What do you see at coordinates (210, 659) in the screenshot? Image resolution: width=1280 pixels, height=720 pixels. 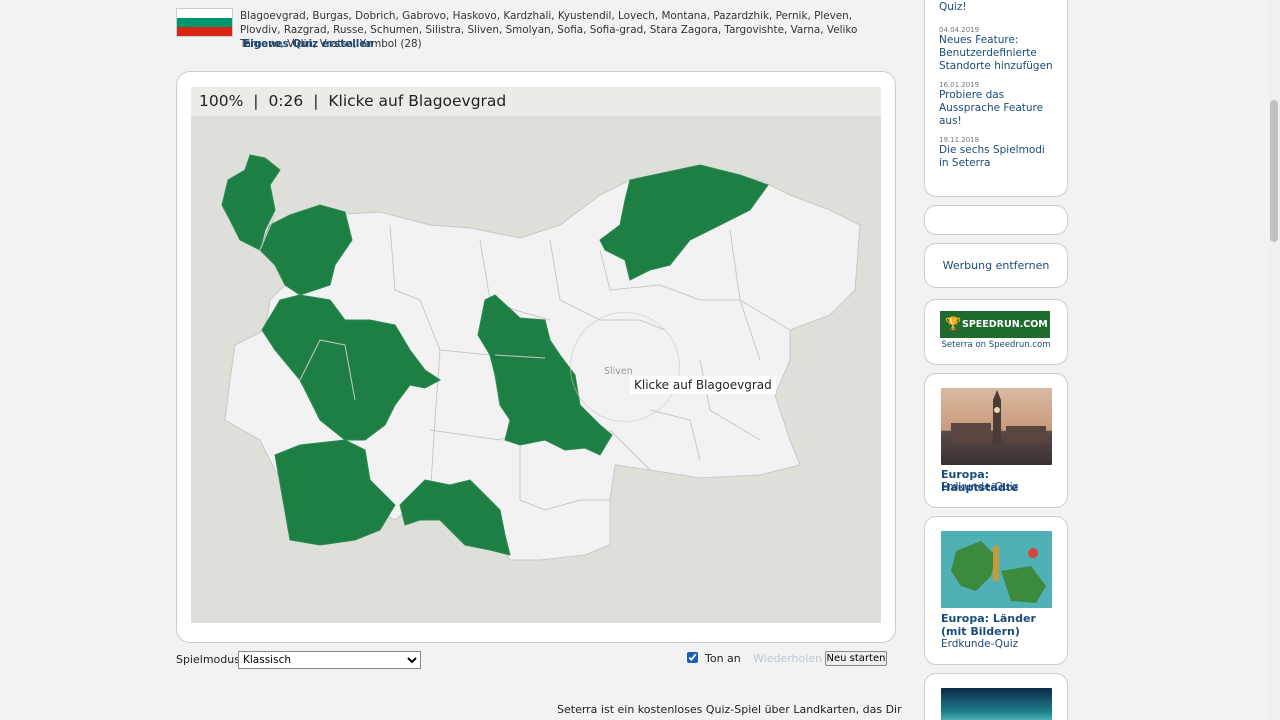 I see `game-mode-label: Spielmodus:` at bounding box center [210, 659].